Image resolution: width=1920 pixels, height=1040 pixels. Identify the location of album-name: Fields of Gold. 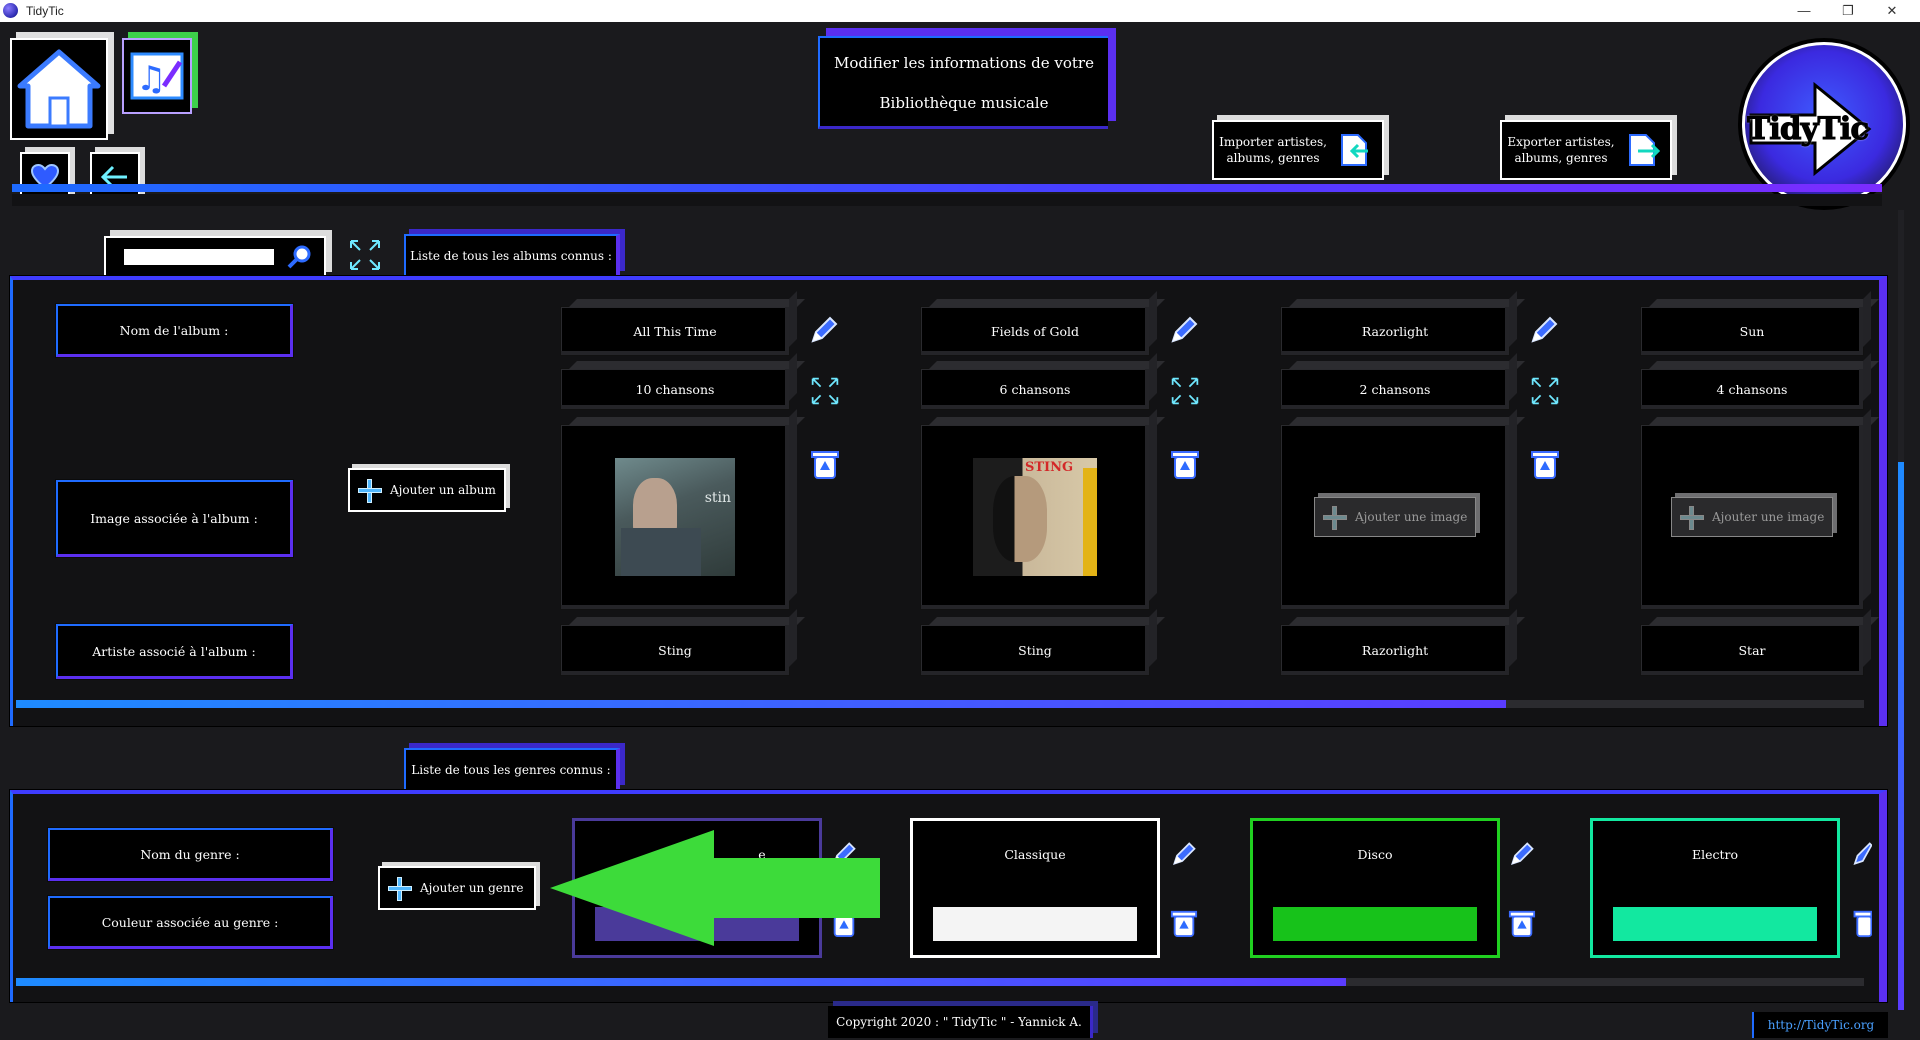
(1035, 331).